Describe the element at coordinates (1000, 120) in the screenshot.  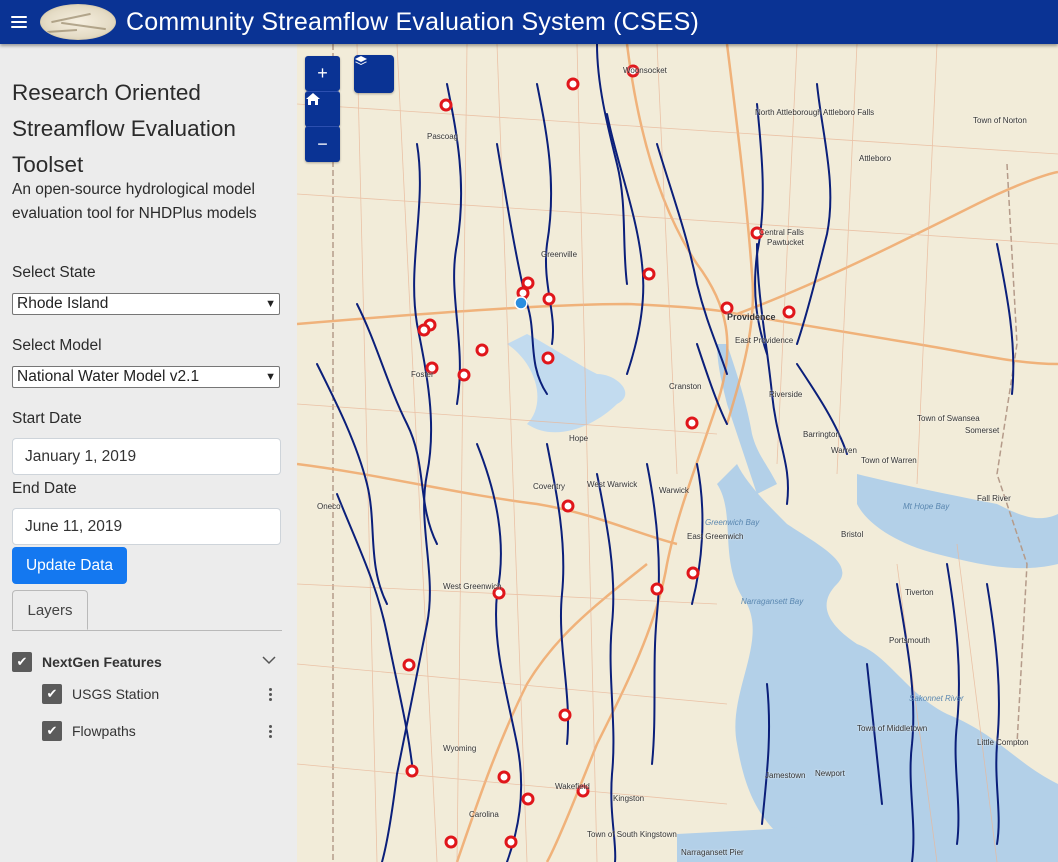
I see `place-label: Town of Norton` at that location.